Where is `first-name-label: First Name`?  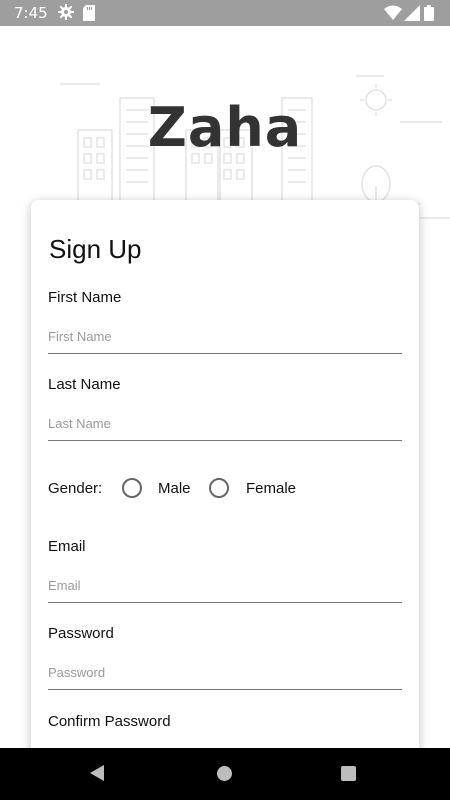
first-name-label: First Name is located at coordinates (85, 297).